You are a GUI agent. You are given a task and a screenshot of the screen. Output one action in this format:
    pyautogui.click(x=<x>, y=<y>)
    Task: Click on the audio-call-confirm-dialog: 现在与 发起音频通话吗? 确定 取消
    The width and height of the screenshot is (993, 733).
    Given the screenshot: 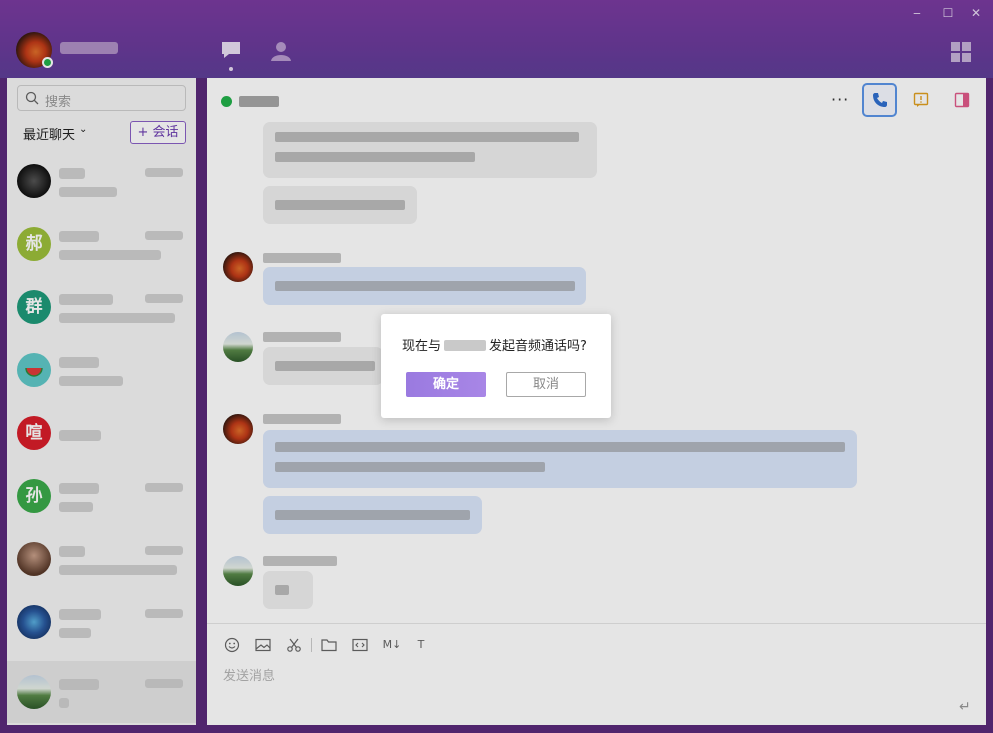 What is the action you would take?
    pyautogui.click(x=496, y=366)
    